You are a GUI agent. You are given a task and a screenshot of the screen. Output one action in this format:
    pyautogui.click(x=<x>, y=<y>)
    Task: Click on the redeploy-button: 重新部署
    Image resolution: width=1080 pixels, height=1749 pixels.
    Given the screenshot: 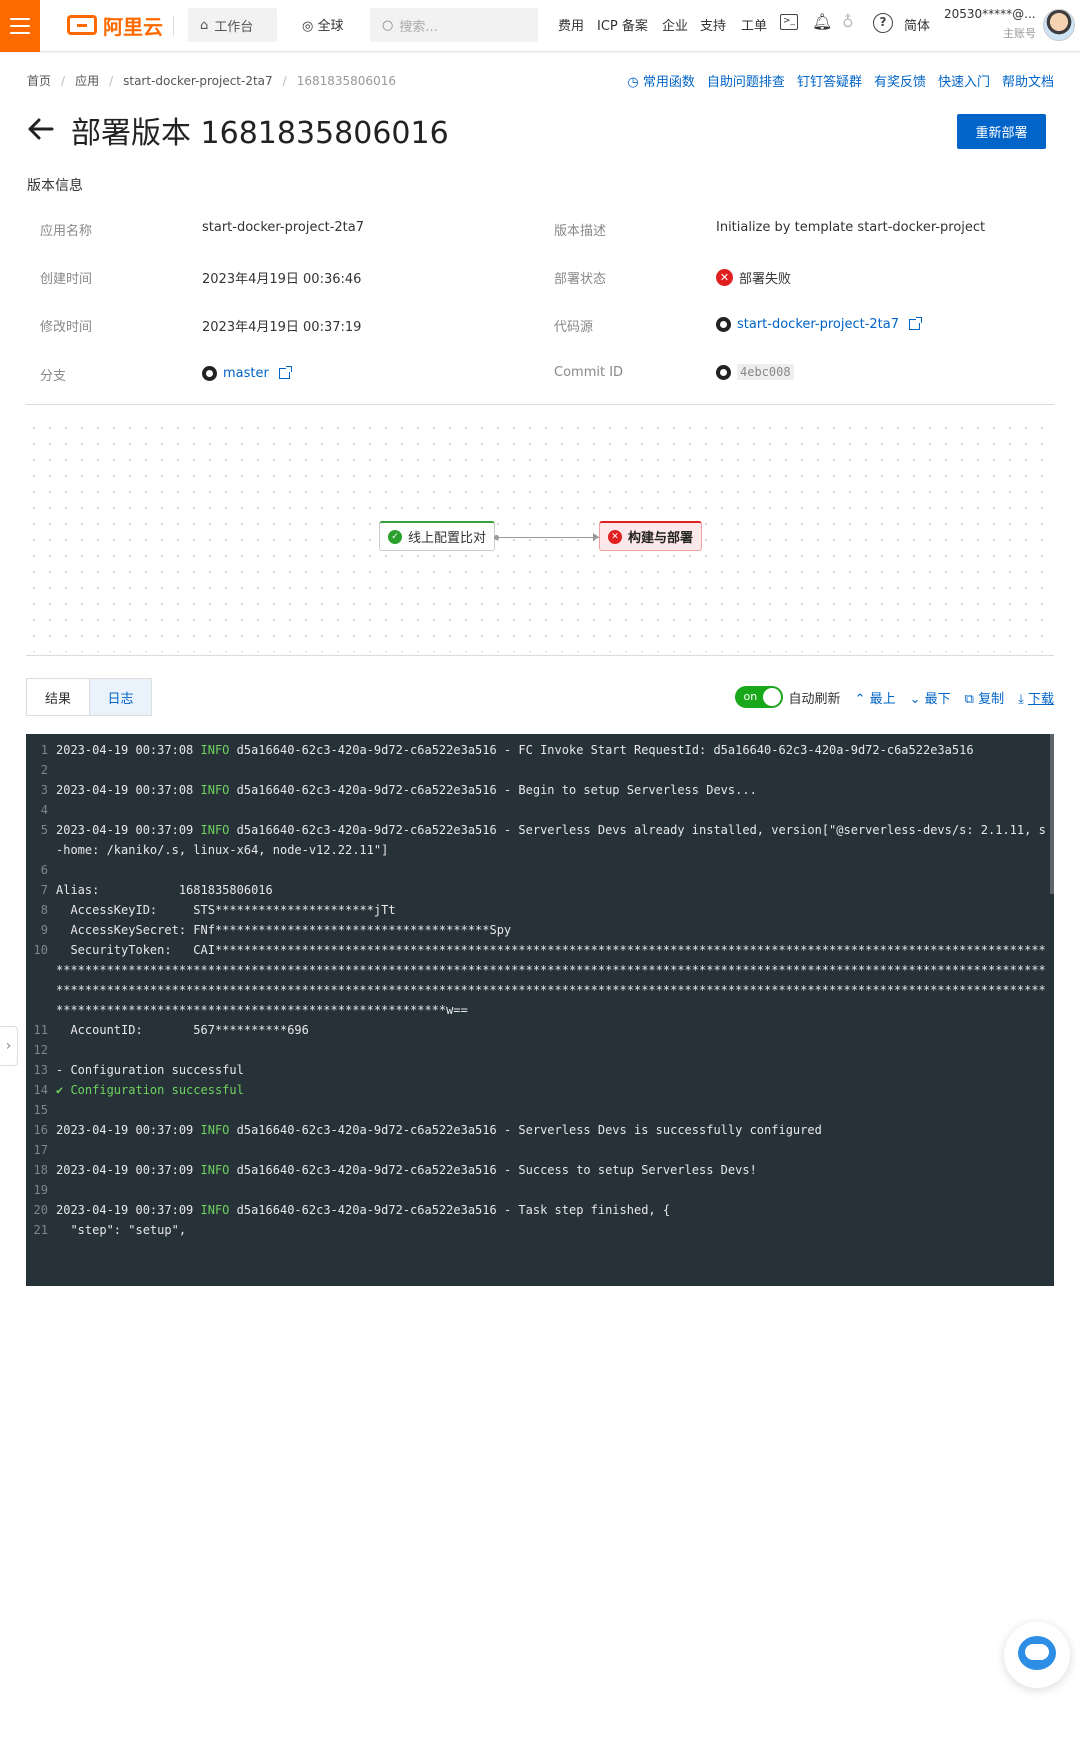 What is the action you would take?
    pyautogui.click(x=1001, y=131)
    